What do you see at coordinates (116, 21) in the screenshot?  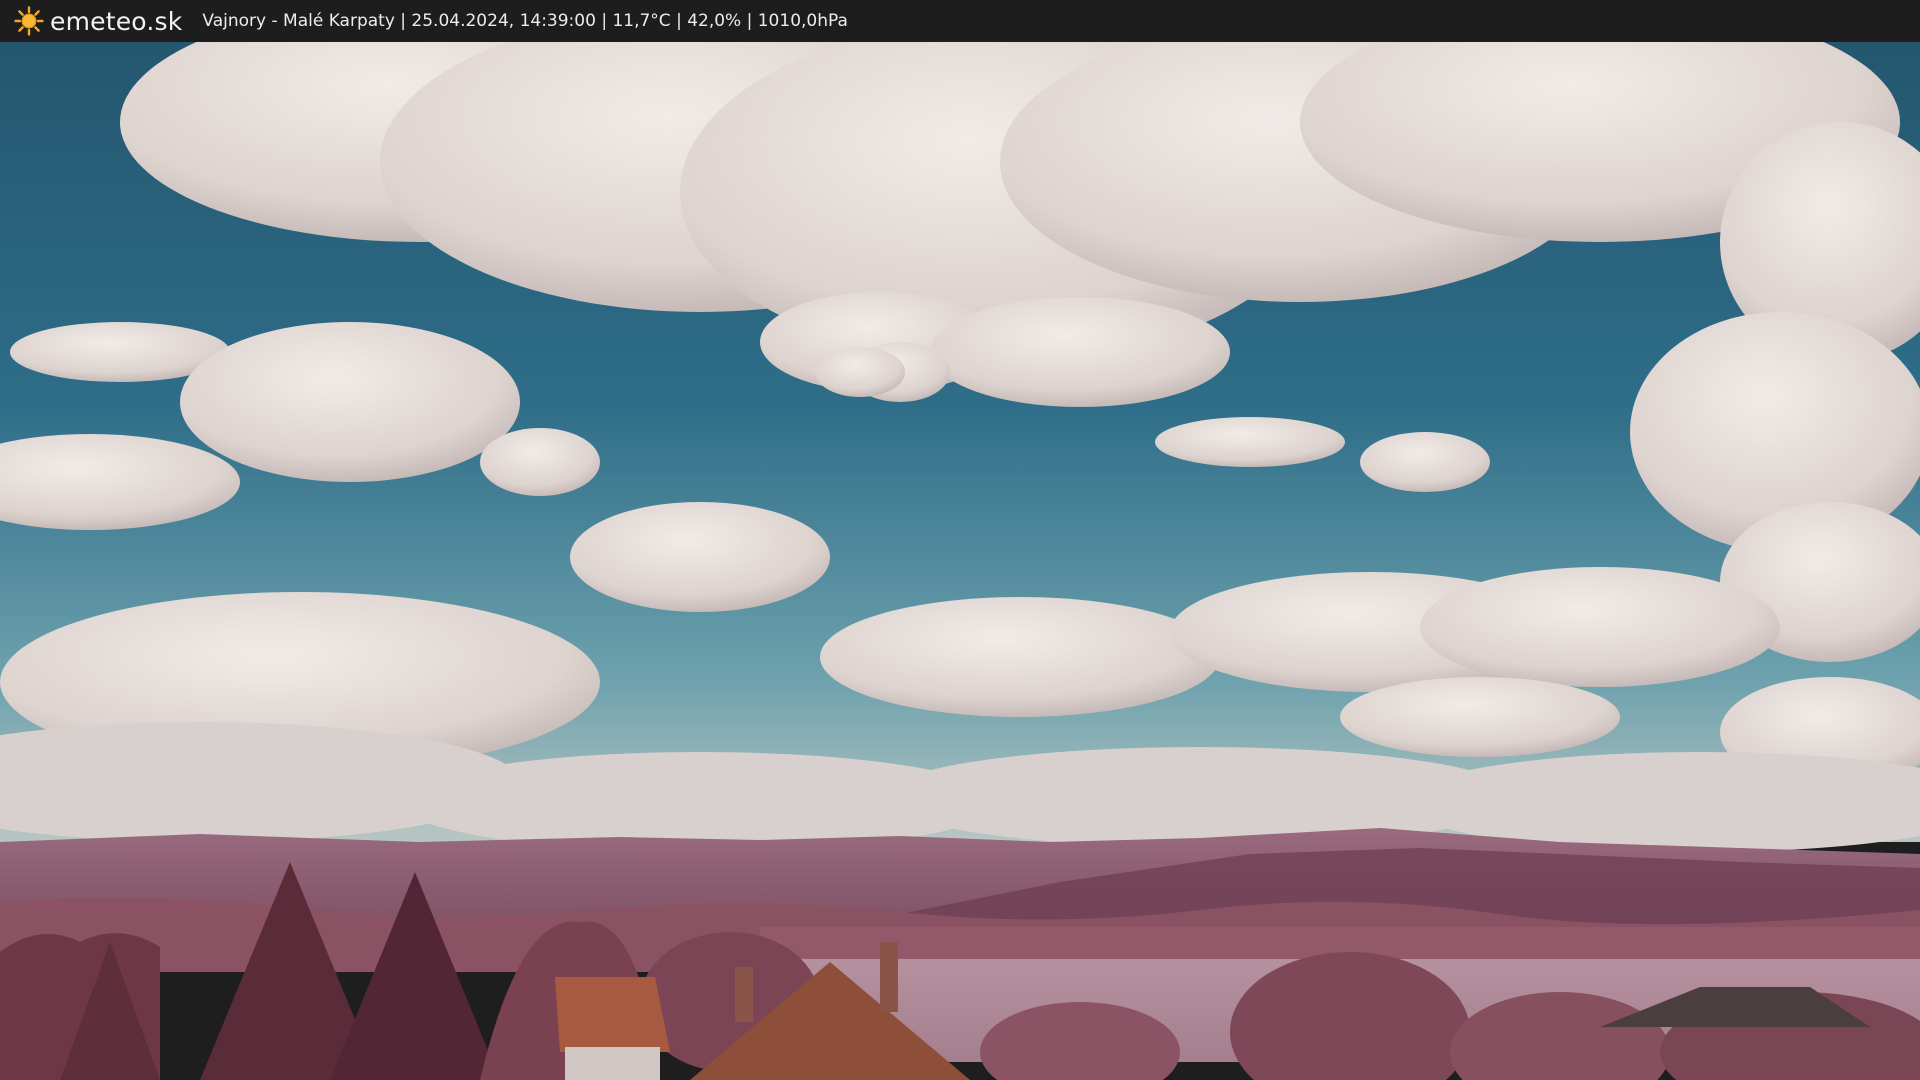 I see `brand-name: emeteo.sk` at bounding box center [116, 21].